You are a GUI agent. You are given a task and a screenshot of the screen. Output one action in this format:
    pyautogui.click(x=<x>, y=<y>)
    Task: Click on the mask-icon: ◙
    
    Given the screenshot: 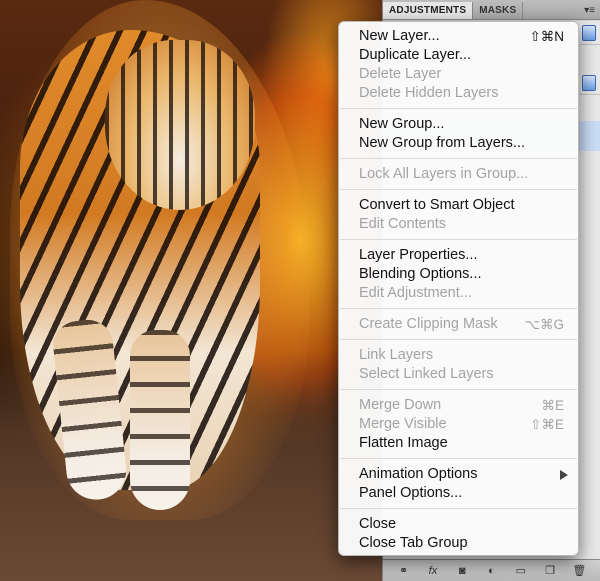 What is the action you would take?
    pyautogui.click(x=462, y=571)
    